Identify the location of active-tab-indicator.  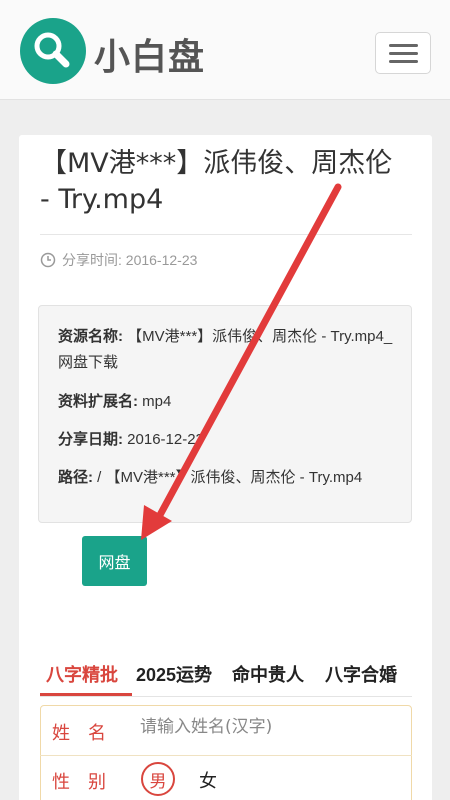
(86, 694).